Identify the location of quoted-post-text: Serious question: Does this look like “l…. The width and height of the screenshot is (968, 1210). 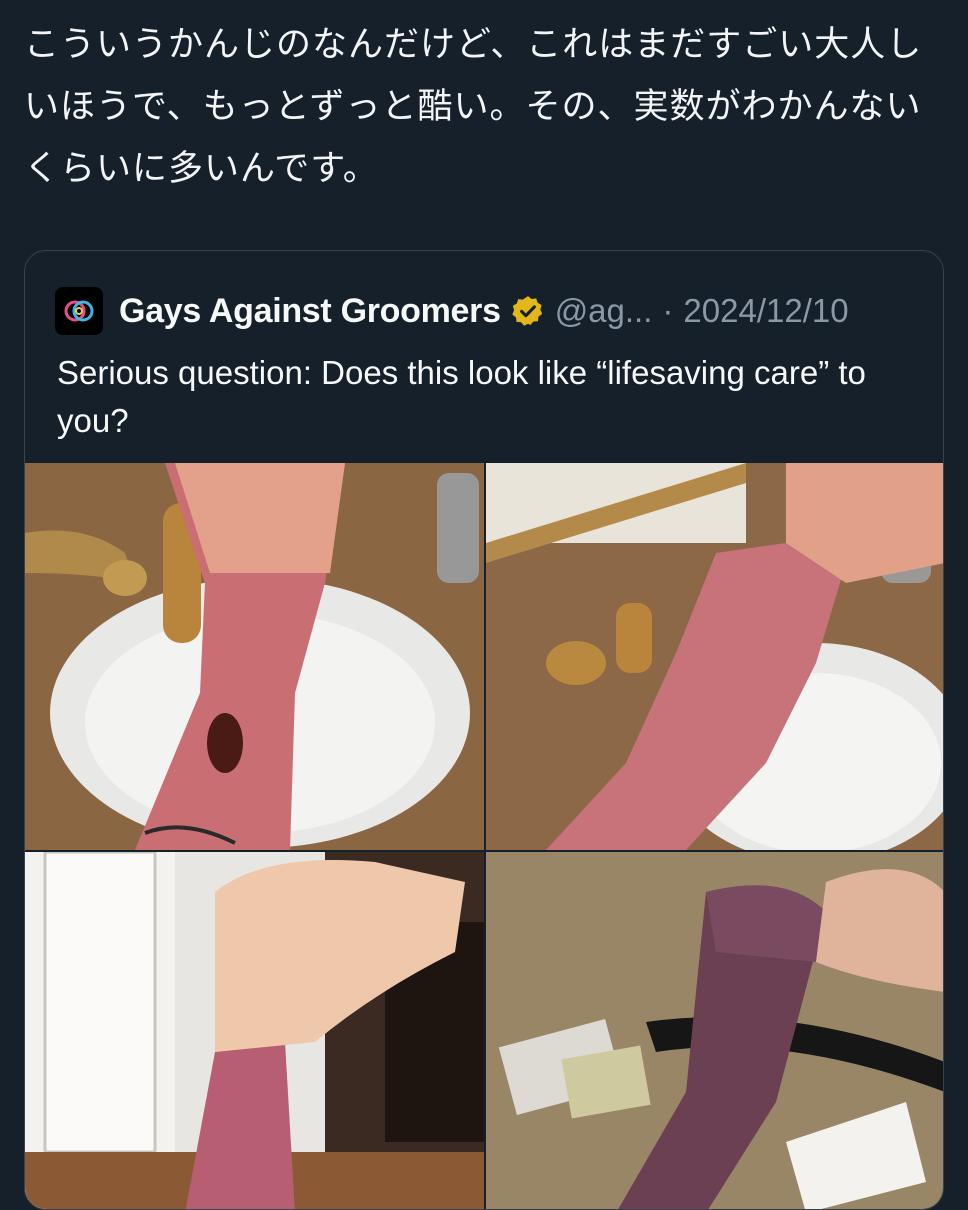
(461, 396).